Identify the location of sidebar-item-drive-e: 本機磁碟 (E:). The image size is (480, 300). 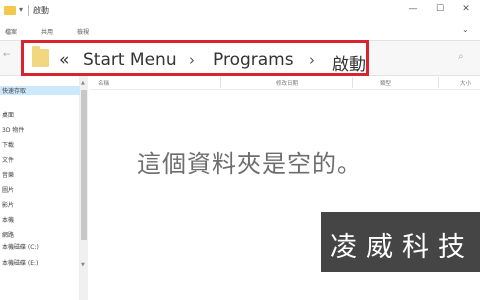
(20, 262).